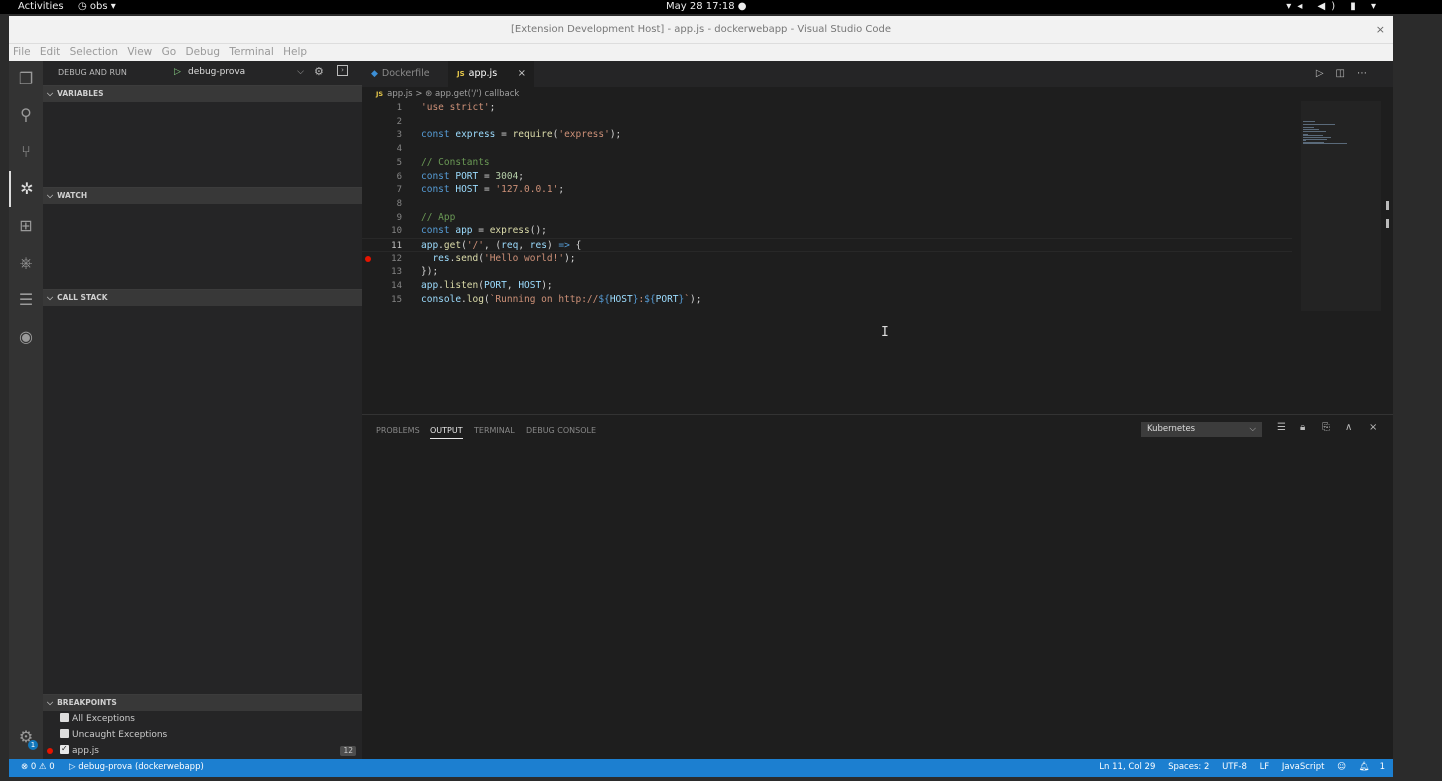  What do you see at coordinates (1346, 73) in the screenshot?
I see `split-editor-icon: ◫` at bounding box center [1346, 73].